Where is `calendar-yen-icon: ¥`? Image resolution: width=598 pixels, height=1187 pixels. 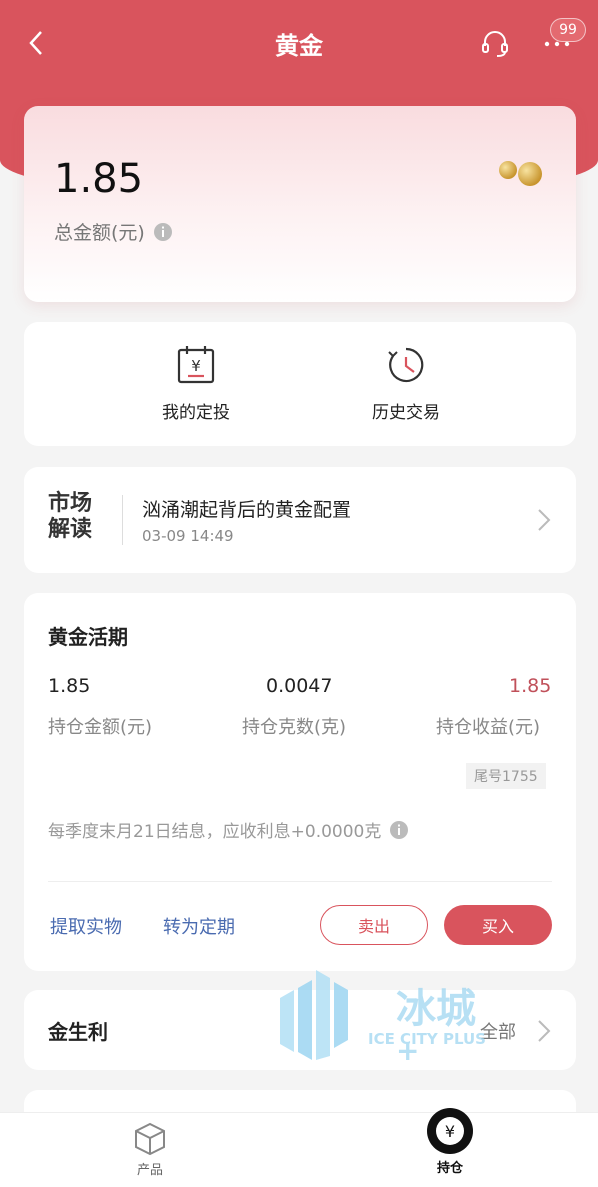 calendar-yen-icon: ¥ is located at coordinates (196, 365).